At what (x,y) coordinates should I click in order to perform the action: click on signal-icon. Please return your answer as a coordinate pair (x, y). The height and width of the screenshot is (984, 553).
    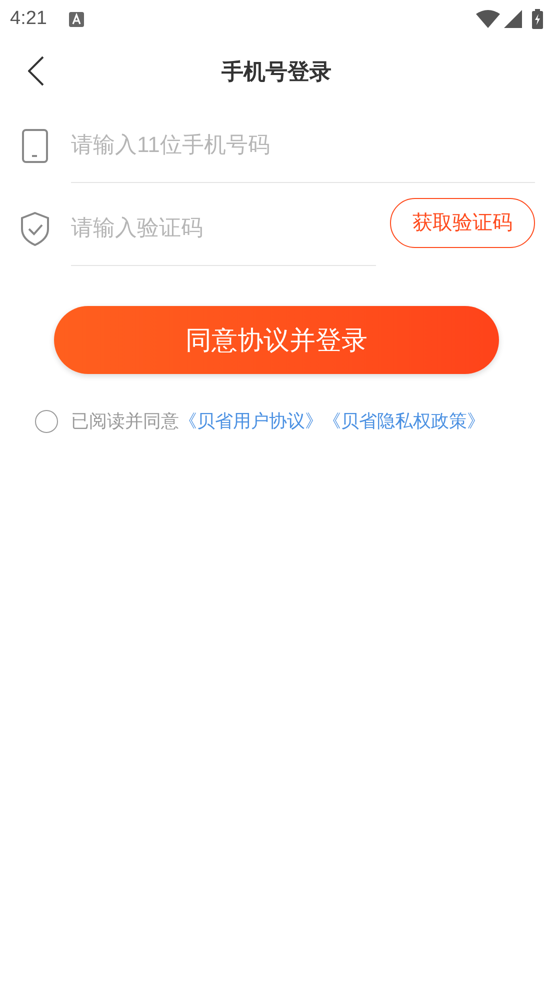
    Looking at the image, I should click on (513, 19).